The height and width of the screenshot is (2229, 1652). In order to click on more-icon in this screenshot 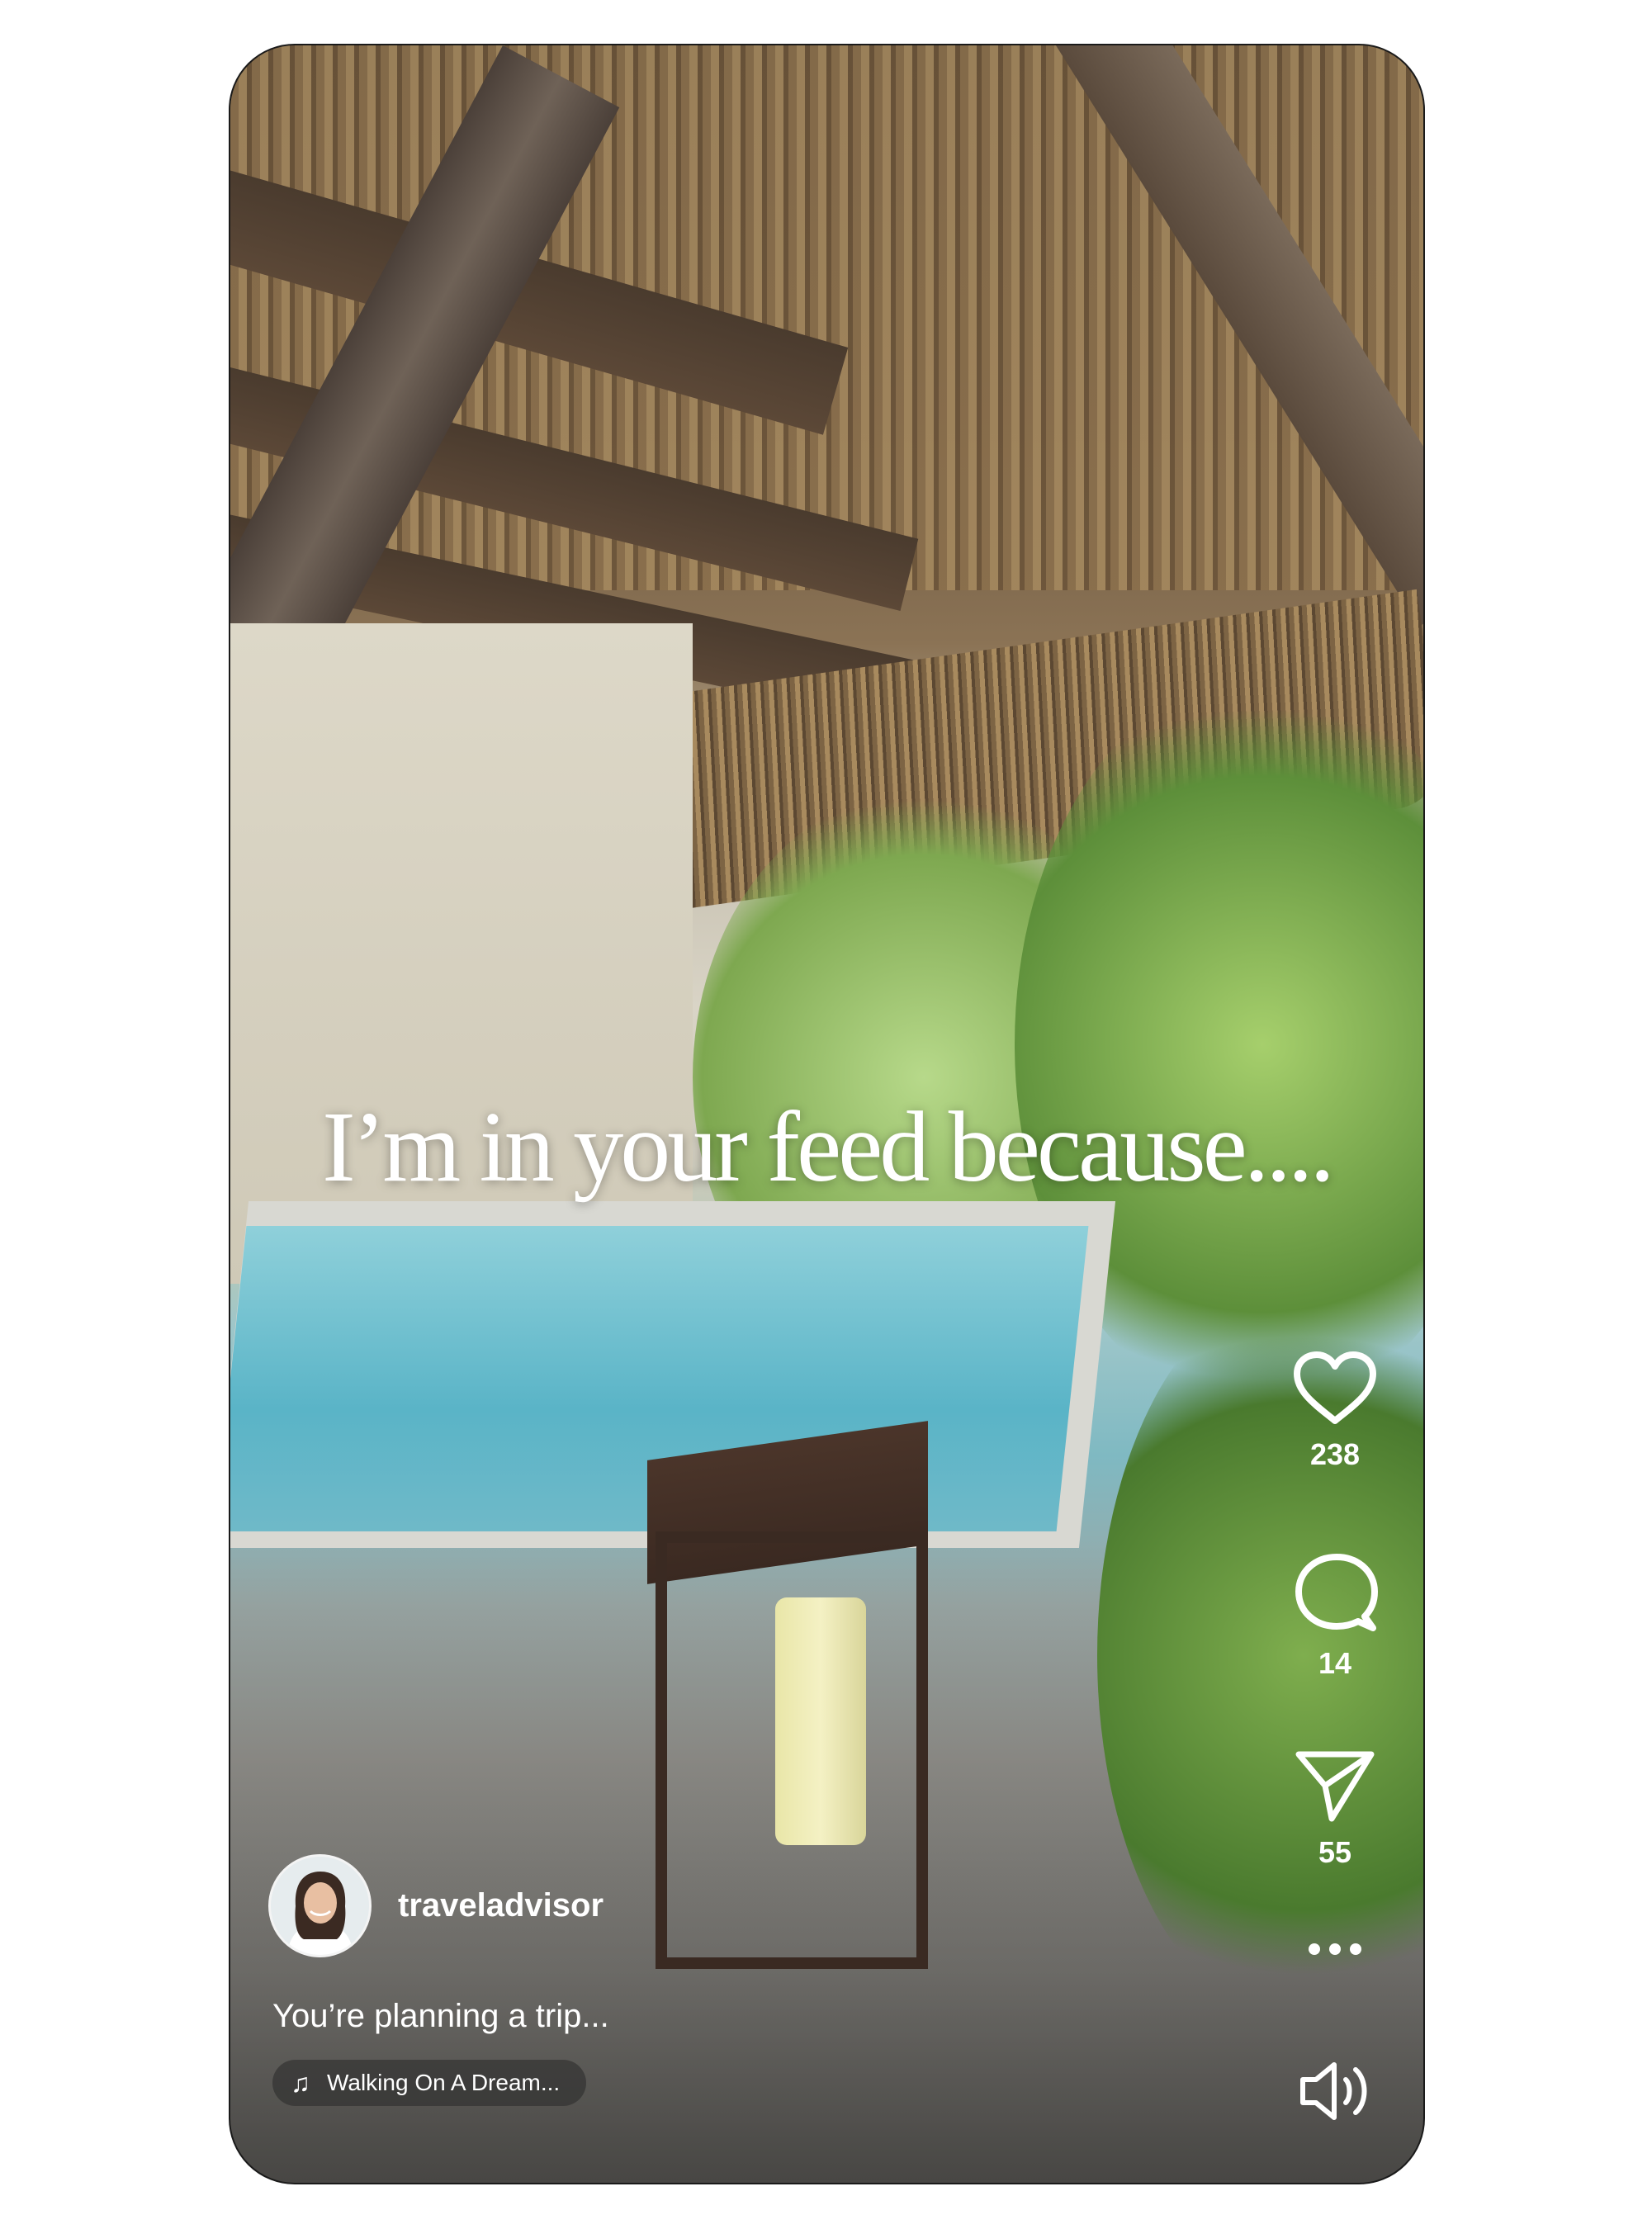, I will do `click(1335, 1949)`.